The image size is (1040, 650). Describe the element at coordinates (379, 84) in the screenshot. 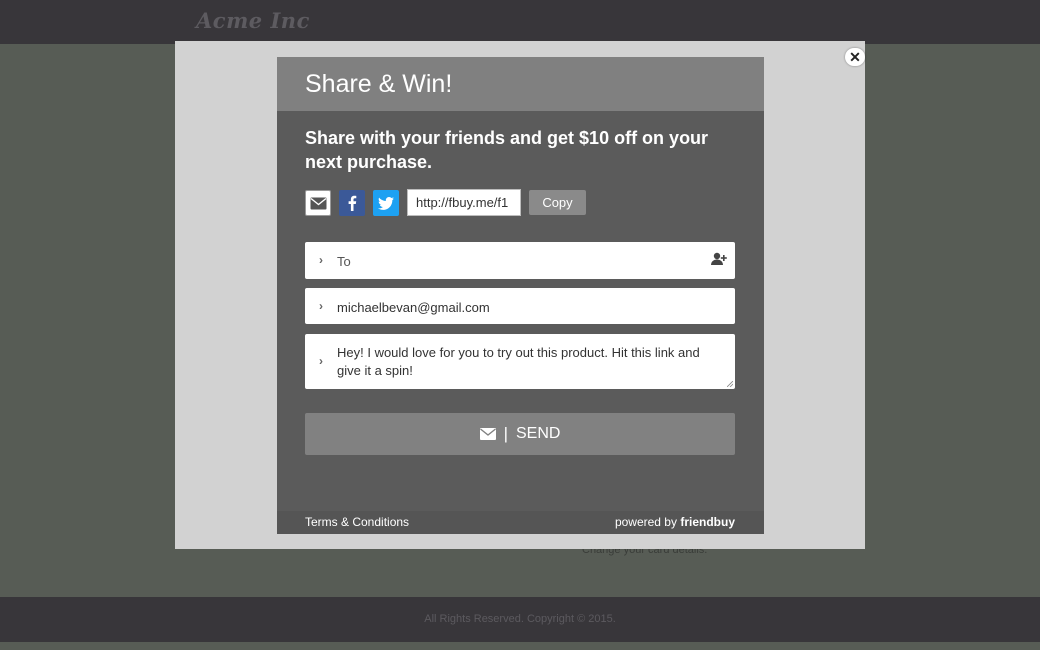

I see `modal-title: Share & Win!` at that location.